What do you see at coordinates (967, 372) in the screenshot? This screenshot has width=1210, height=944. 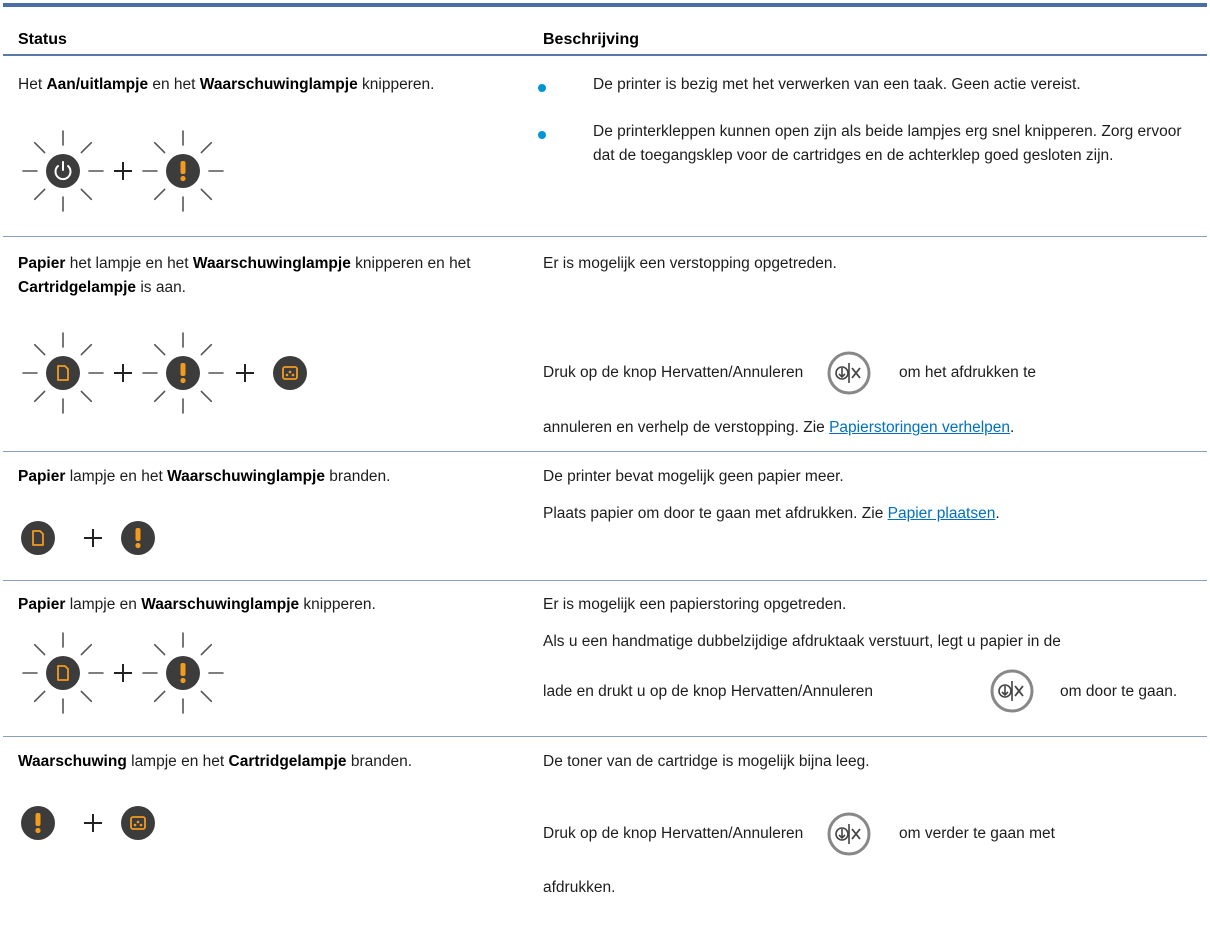 I see `row2-desc-2-post: om het afdrukken te` at bounding box center [967, 372].